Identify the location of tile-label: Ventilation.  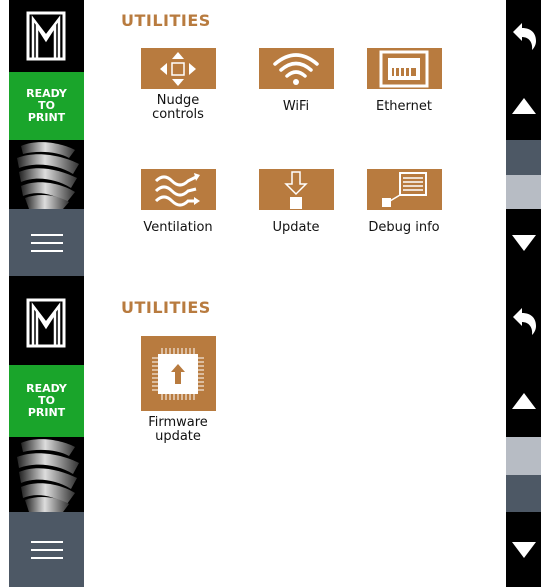
(178, 227).